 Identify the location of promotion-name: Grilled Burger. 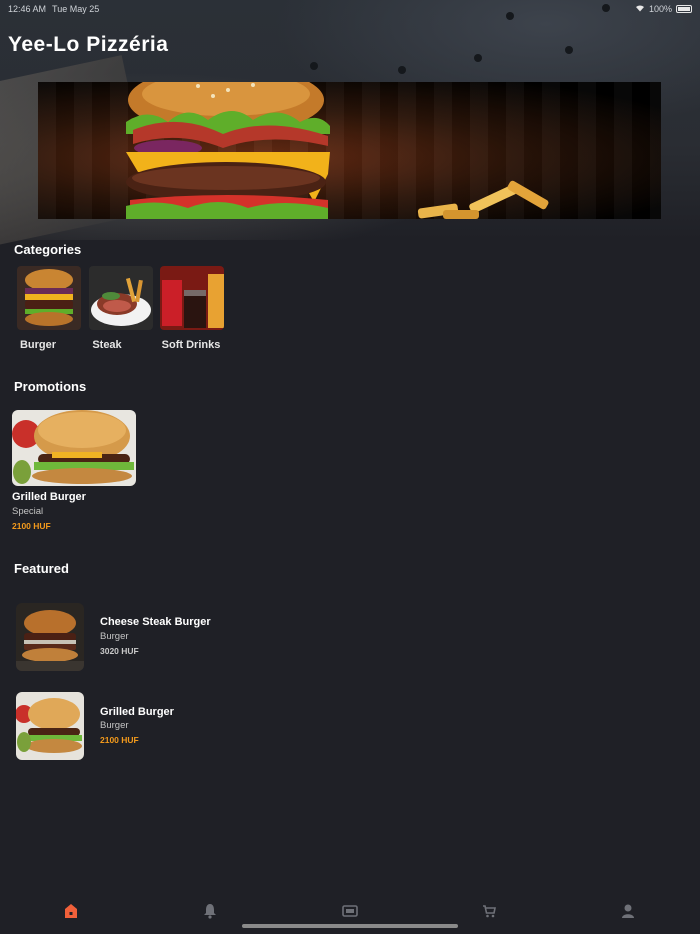
(49, 497).